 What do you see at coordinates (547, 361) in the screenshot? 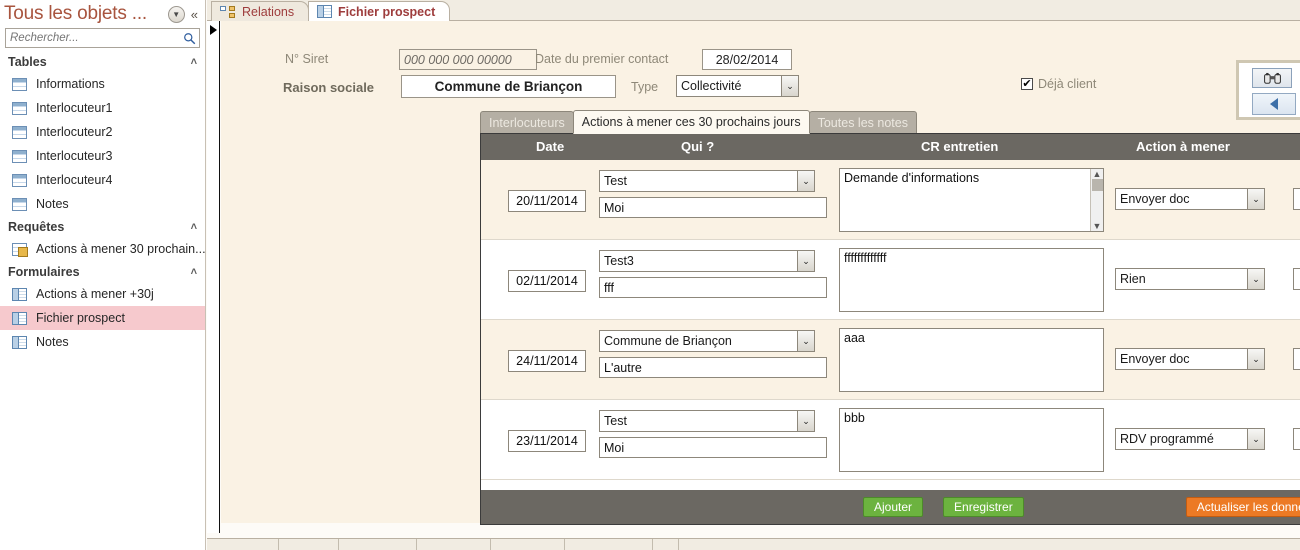
I see `row-date-field: 24/11/2014` at bounding box center [547, 361].